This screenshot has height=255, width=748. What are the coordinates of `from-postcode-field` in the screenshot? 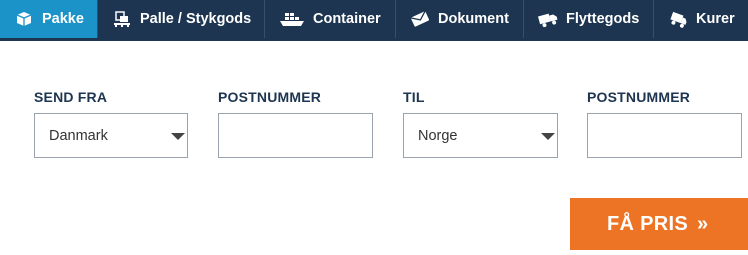 It's located at (295, 135).